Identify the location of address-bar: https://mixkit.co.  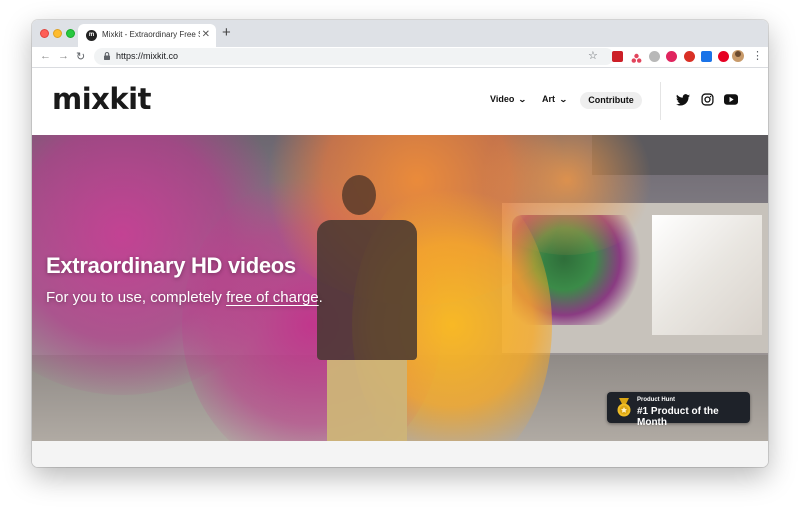
(354, 56).